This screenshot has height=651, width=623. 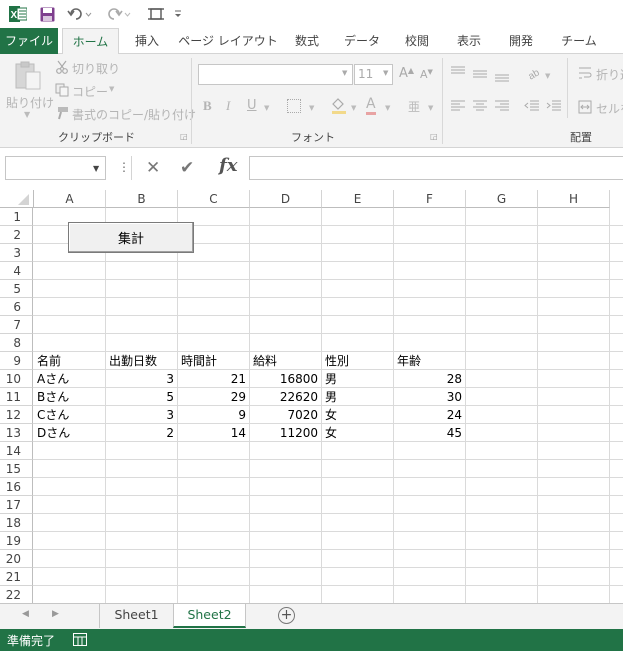 What do you see at coordinates (147, 41) in the screenshot?
I see `tab-insert: 挿入` at bounding box center [147, 41].